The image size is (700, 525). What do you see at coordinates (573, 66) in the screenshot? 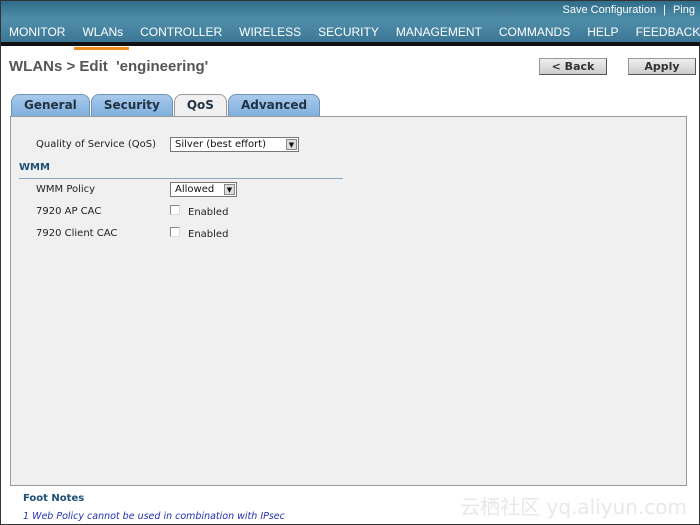
I see `back-button: < Back` at bounding box center [573, 66].